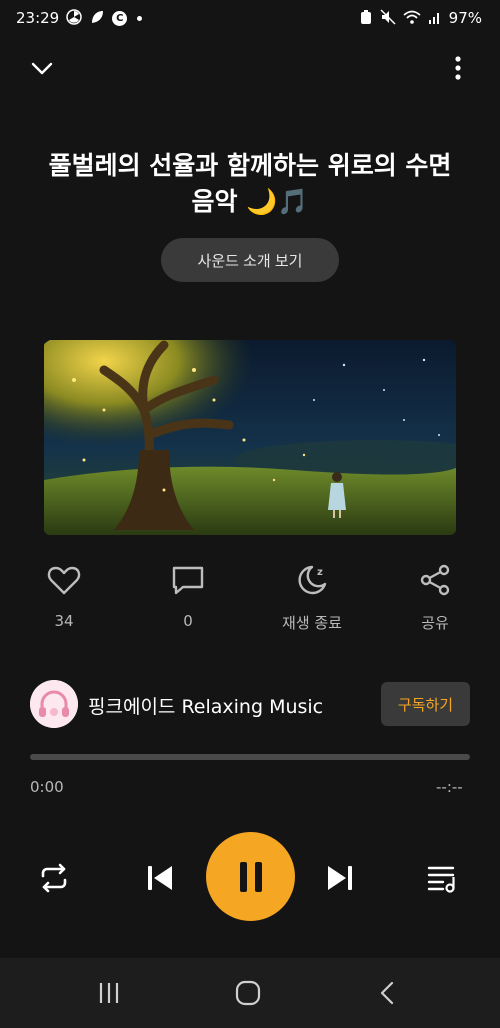  What do you see at coordinates (388, 18) in the screenshot?
I see `mute-icon` at bounding box center [388, 18].